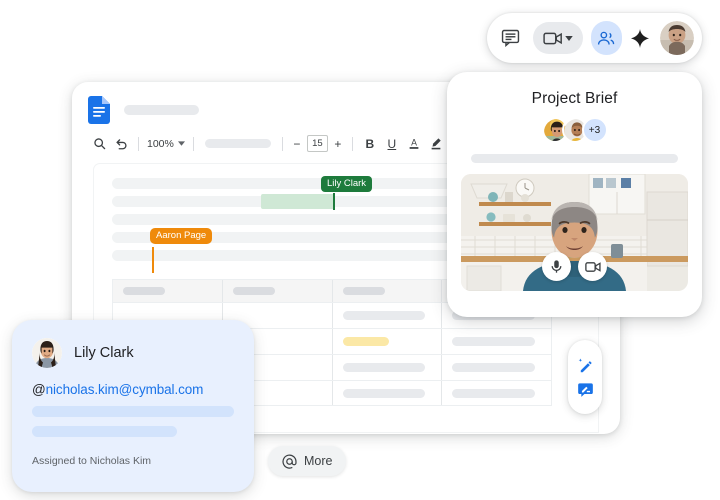  What do you see at coordinates (181, 236) in the screenshot?
I see `collaborator-flag-aaron: Aaron Page` at bounding box center [181, 236].